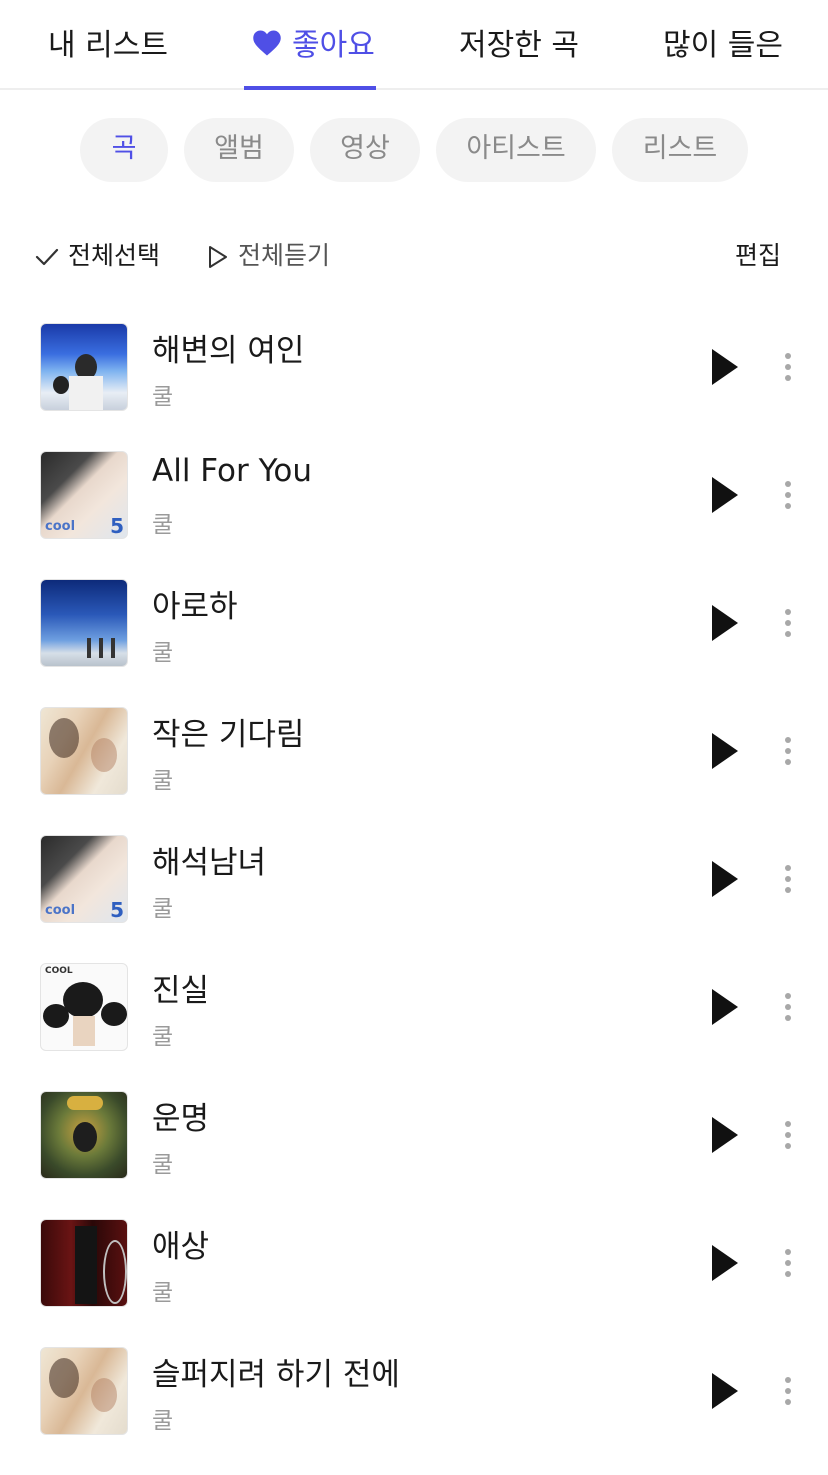 This screenshot has width=828, height=1475. Describe the element at coordinates (414, 1283) in the screenshot. I see `song-row: 애상 쿨` at that location.